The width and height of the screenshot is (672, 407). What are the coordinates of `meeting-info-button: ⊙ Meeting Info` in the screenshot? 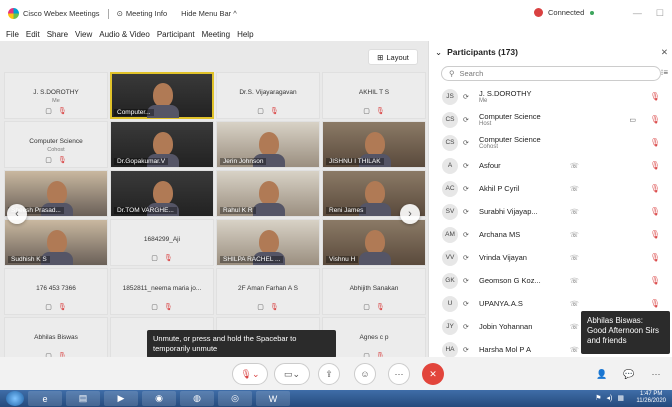 It's located at (142, 13).